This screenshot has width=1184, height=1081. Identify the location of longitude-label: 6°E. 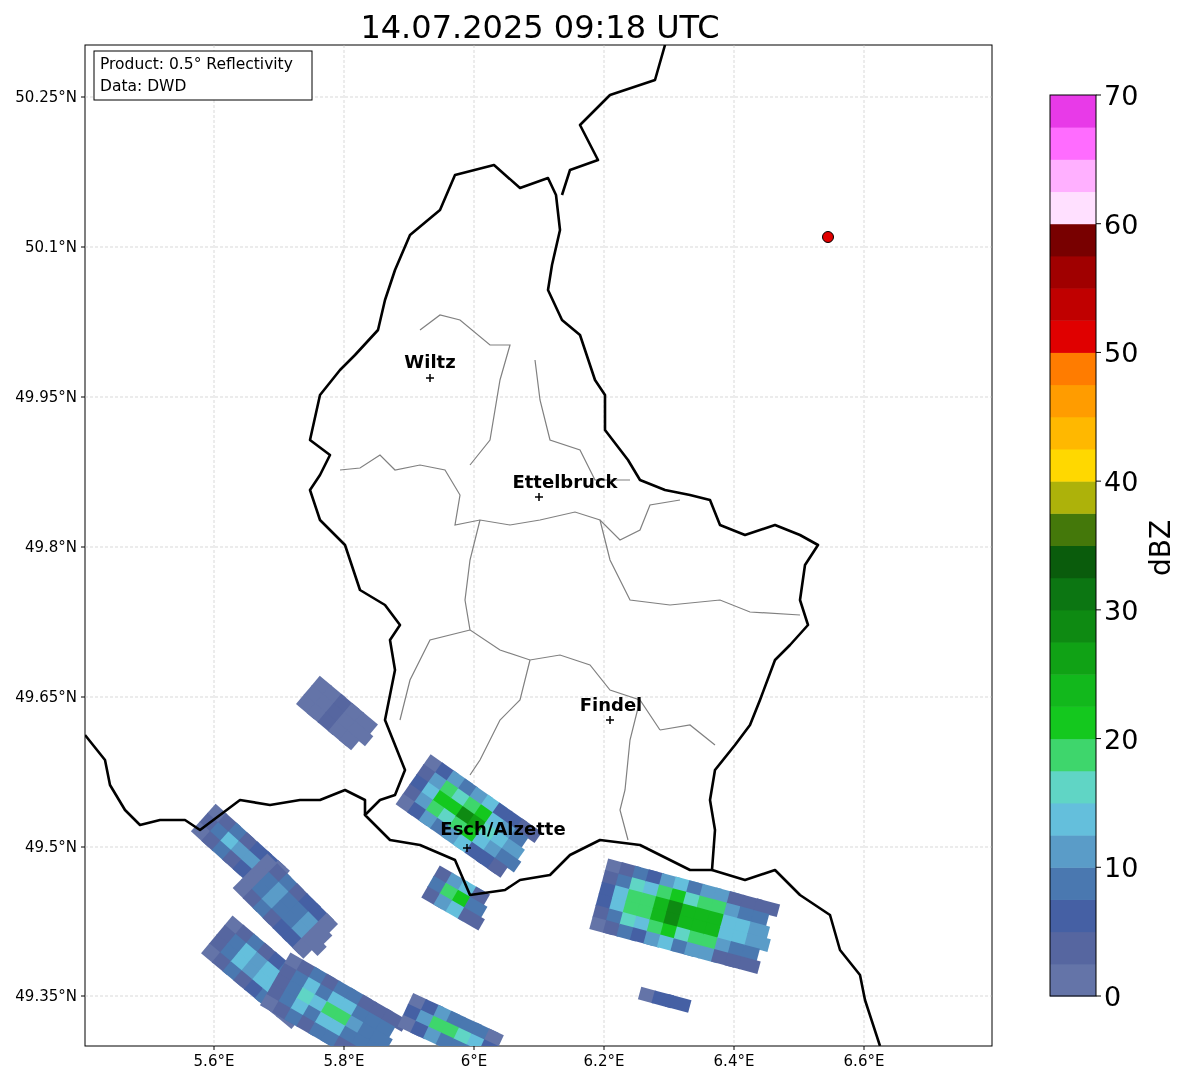
(474, 1061).